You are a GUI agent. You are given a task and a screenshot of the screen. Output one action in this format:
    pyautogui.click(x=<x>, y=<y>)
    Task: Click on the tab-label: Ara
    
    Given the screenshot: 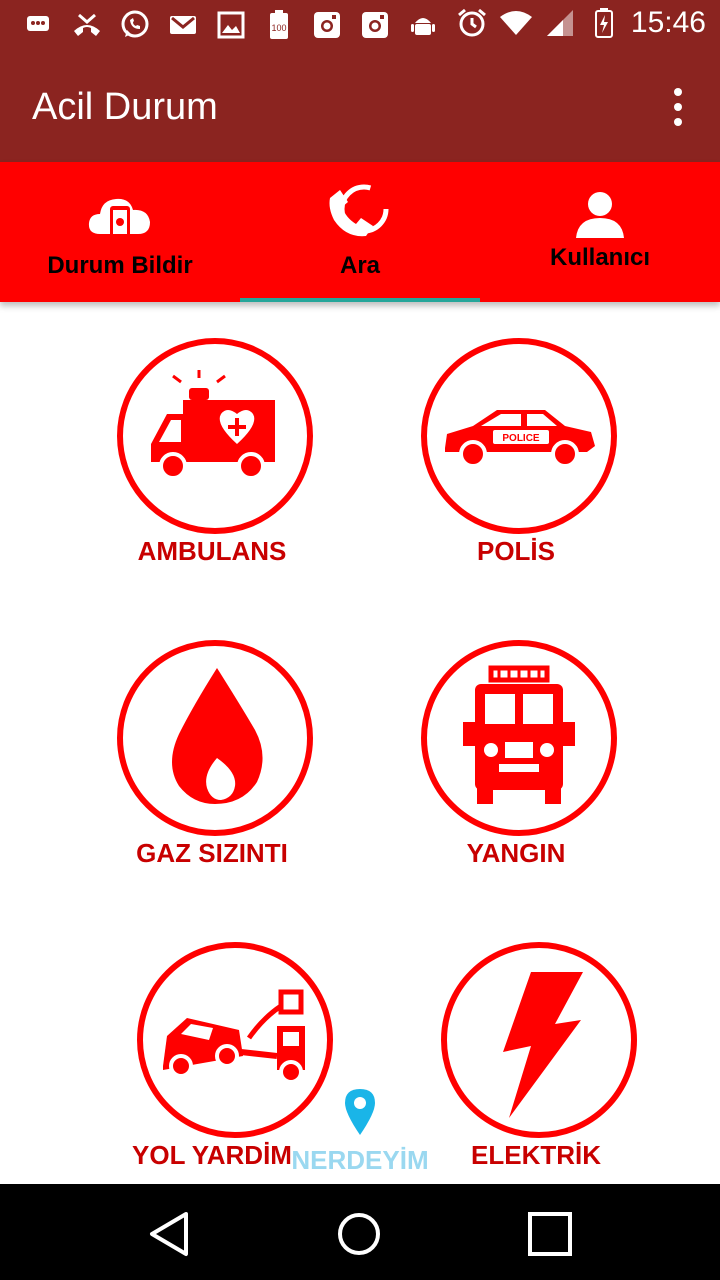 What is the action you would take?
    pyautogui.click(x=360, y=265)
    